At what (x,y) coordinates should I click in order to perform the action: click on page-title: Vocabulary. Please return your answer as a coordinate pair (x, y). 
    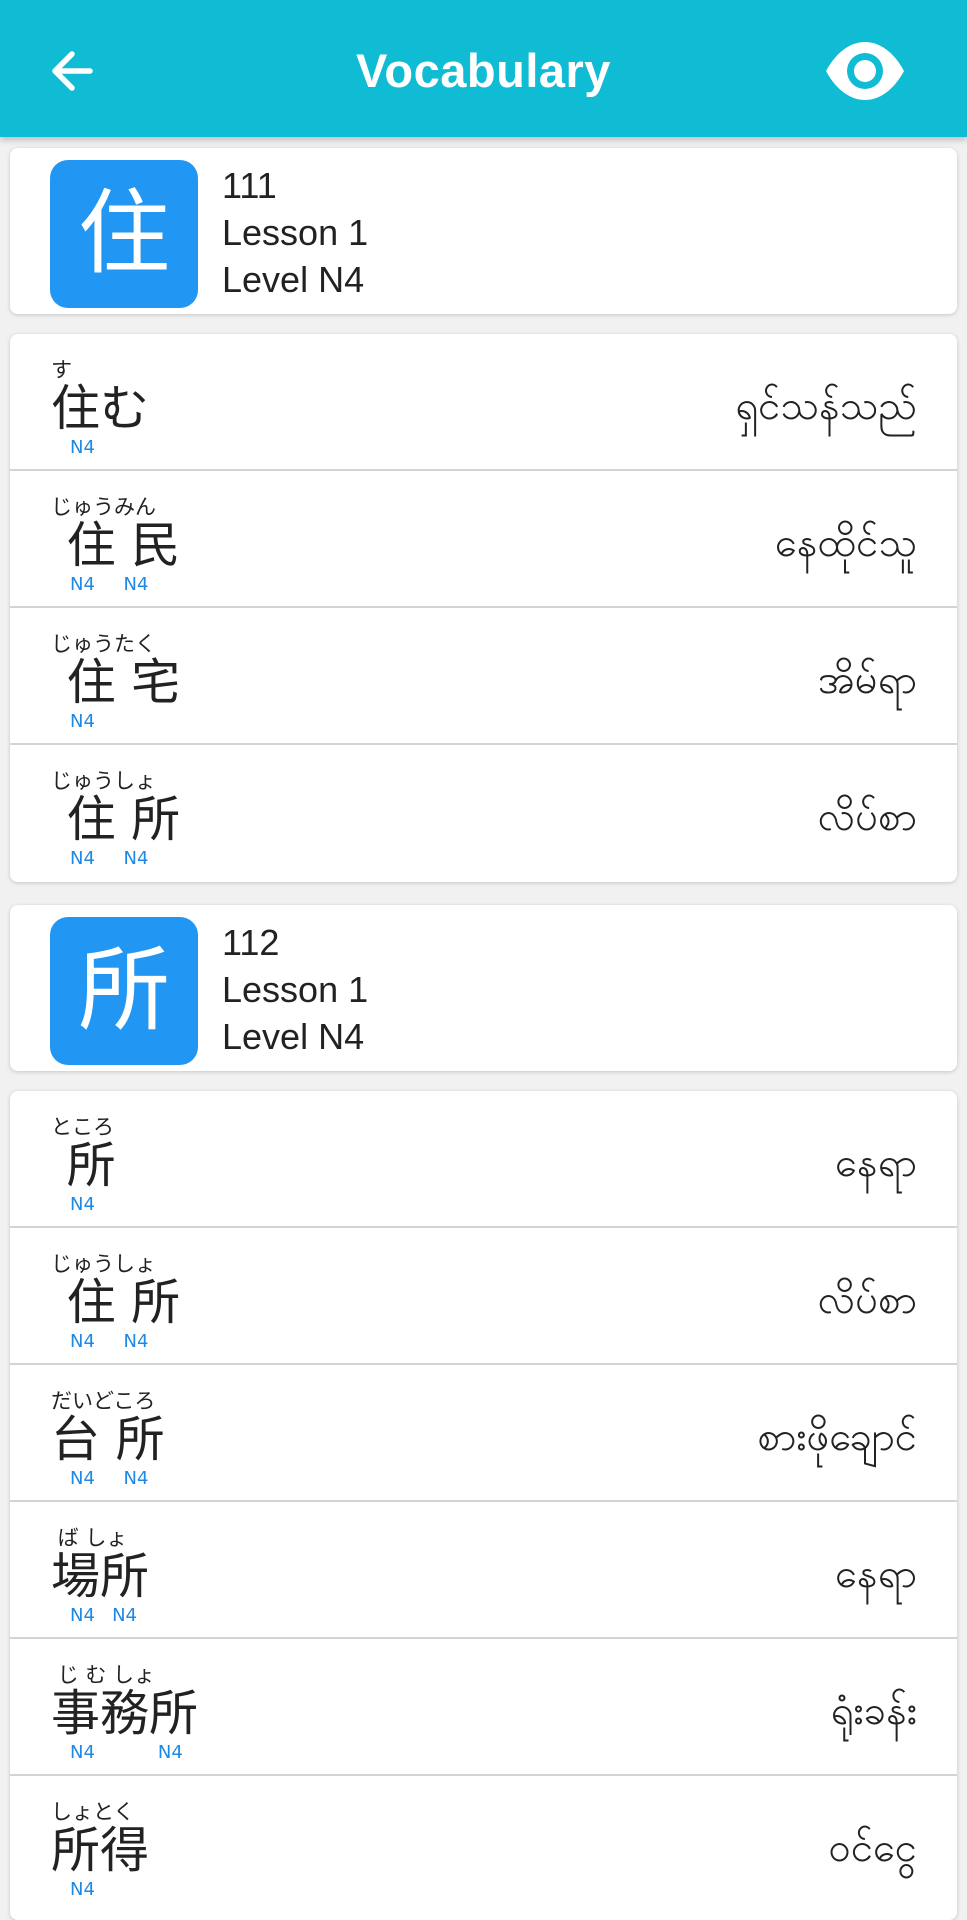
    Looking at the image, I should click on (483, 70).